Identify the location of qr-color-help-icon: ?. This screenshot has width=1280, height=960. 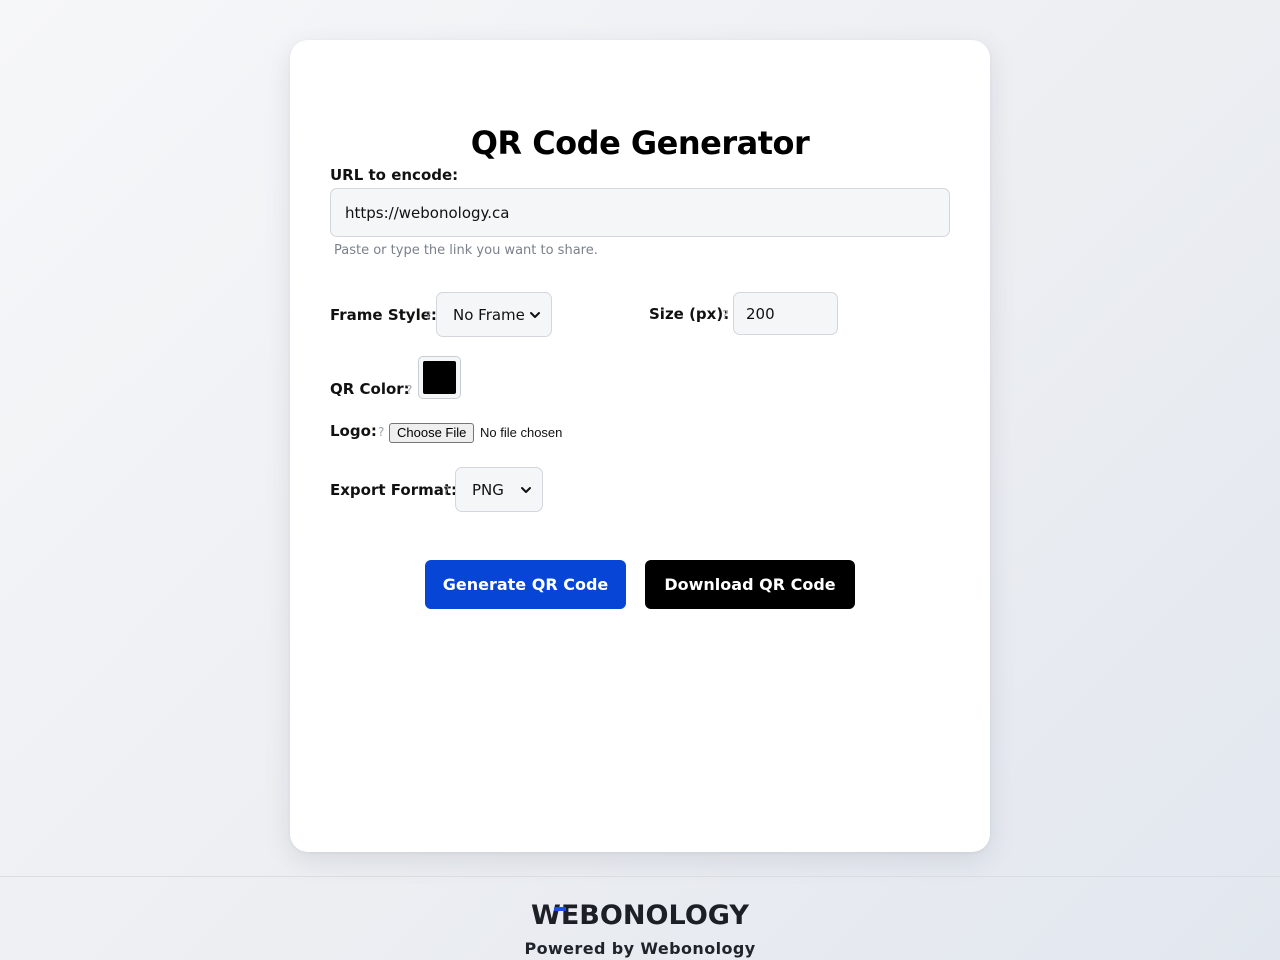
(409, 390).